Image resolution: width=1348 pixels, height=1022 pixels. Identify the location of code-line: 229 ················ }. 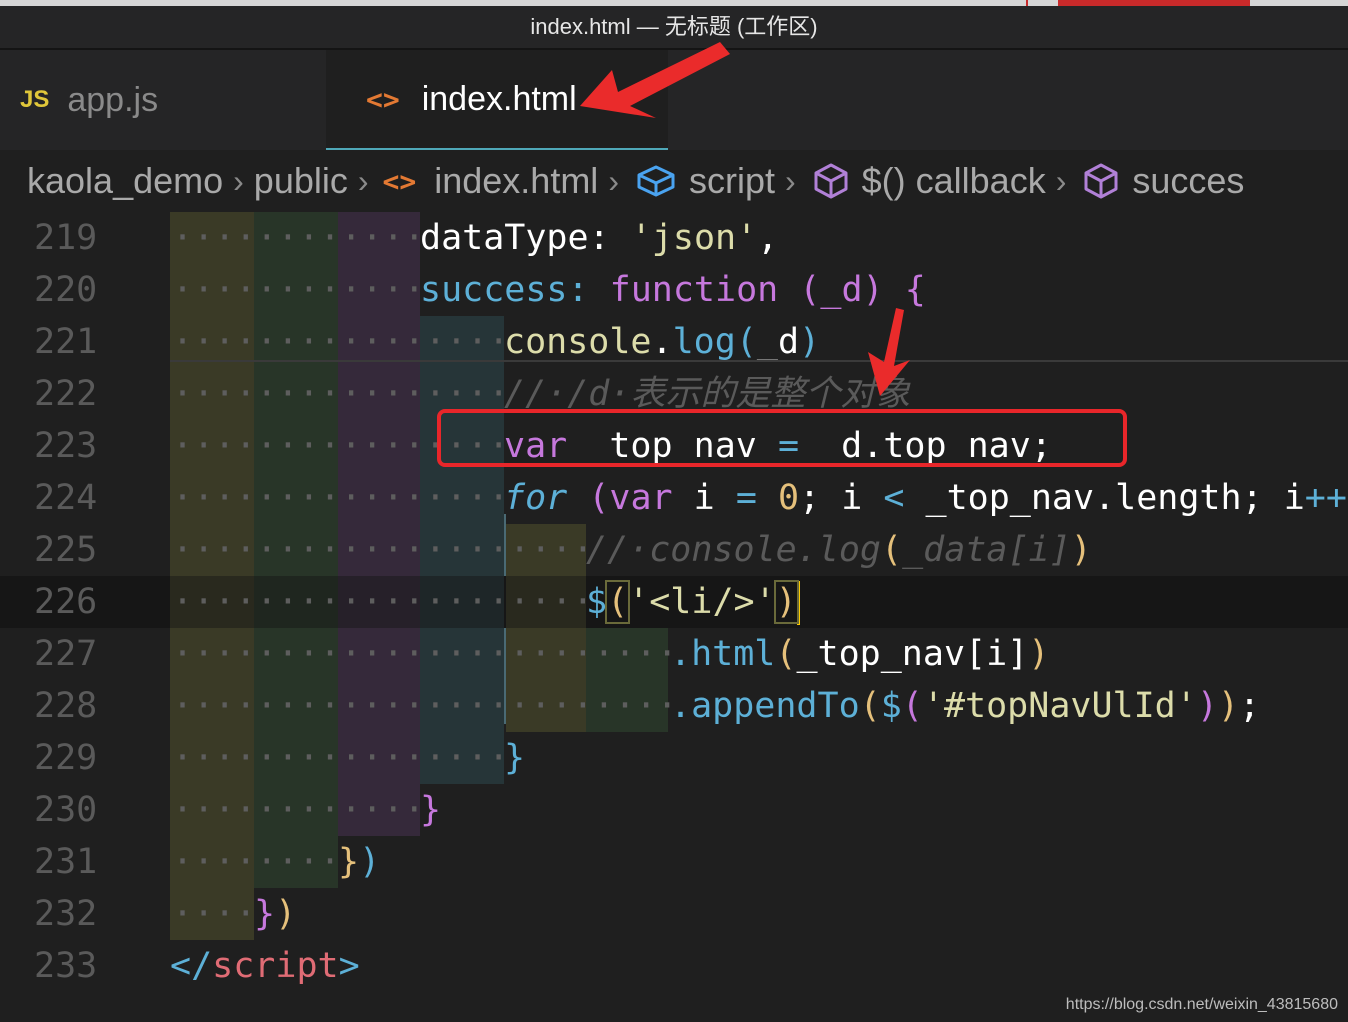
(674, 758).